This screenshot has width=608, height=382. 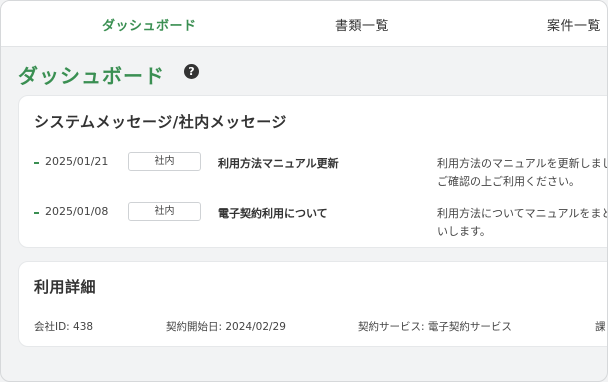 I want to click on message-date: 2025/01/21, so click(x=77, y=161).